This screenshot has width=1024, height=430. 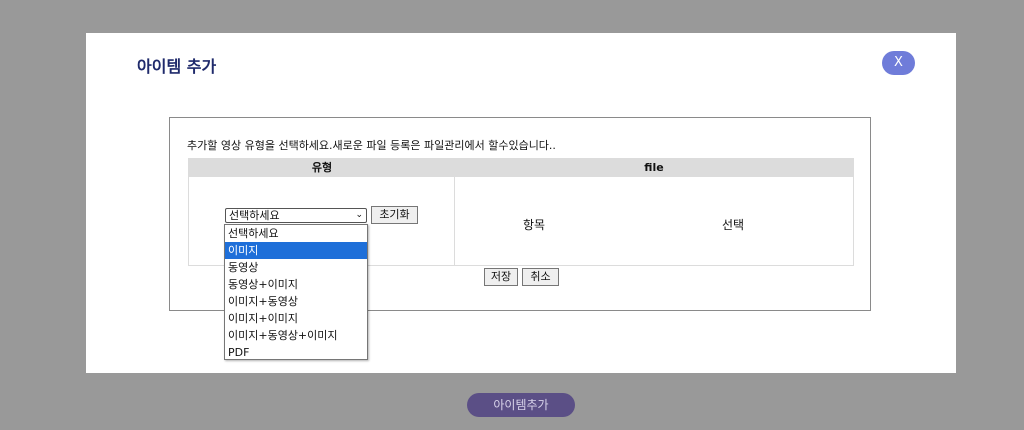 What do you see at coordinates (177, 66) in the screenshot?
I see `modal-title: 아이템 추가` at bounding box center [177, 66].